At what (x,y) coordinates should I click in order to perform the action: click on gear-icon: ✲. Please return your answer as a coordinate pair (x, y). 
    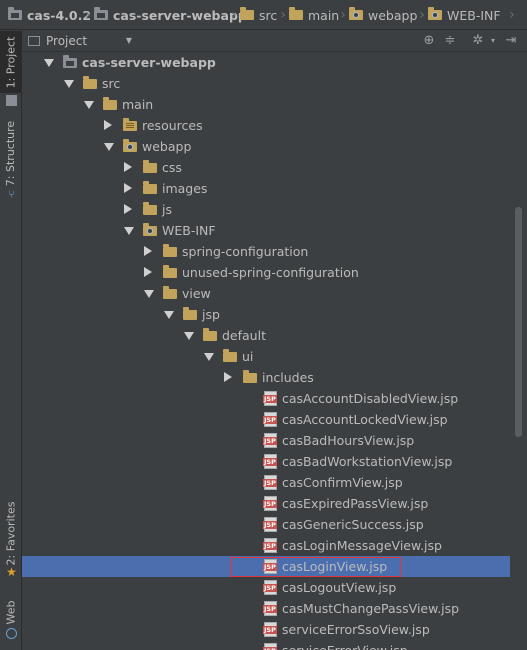
    Looking at the image, I should click on (478, 41).